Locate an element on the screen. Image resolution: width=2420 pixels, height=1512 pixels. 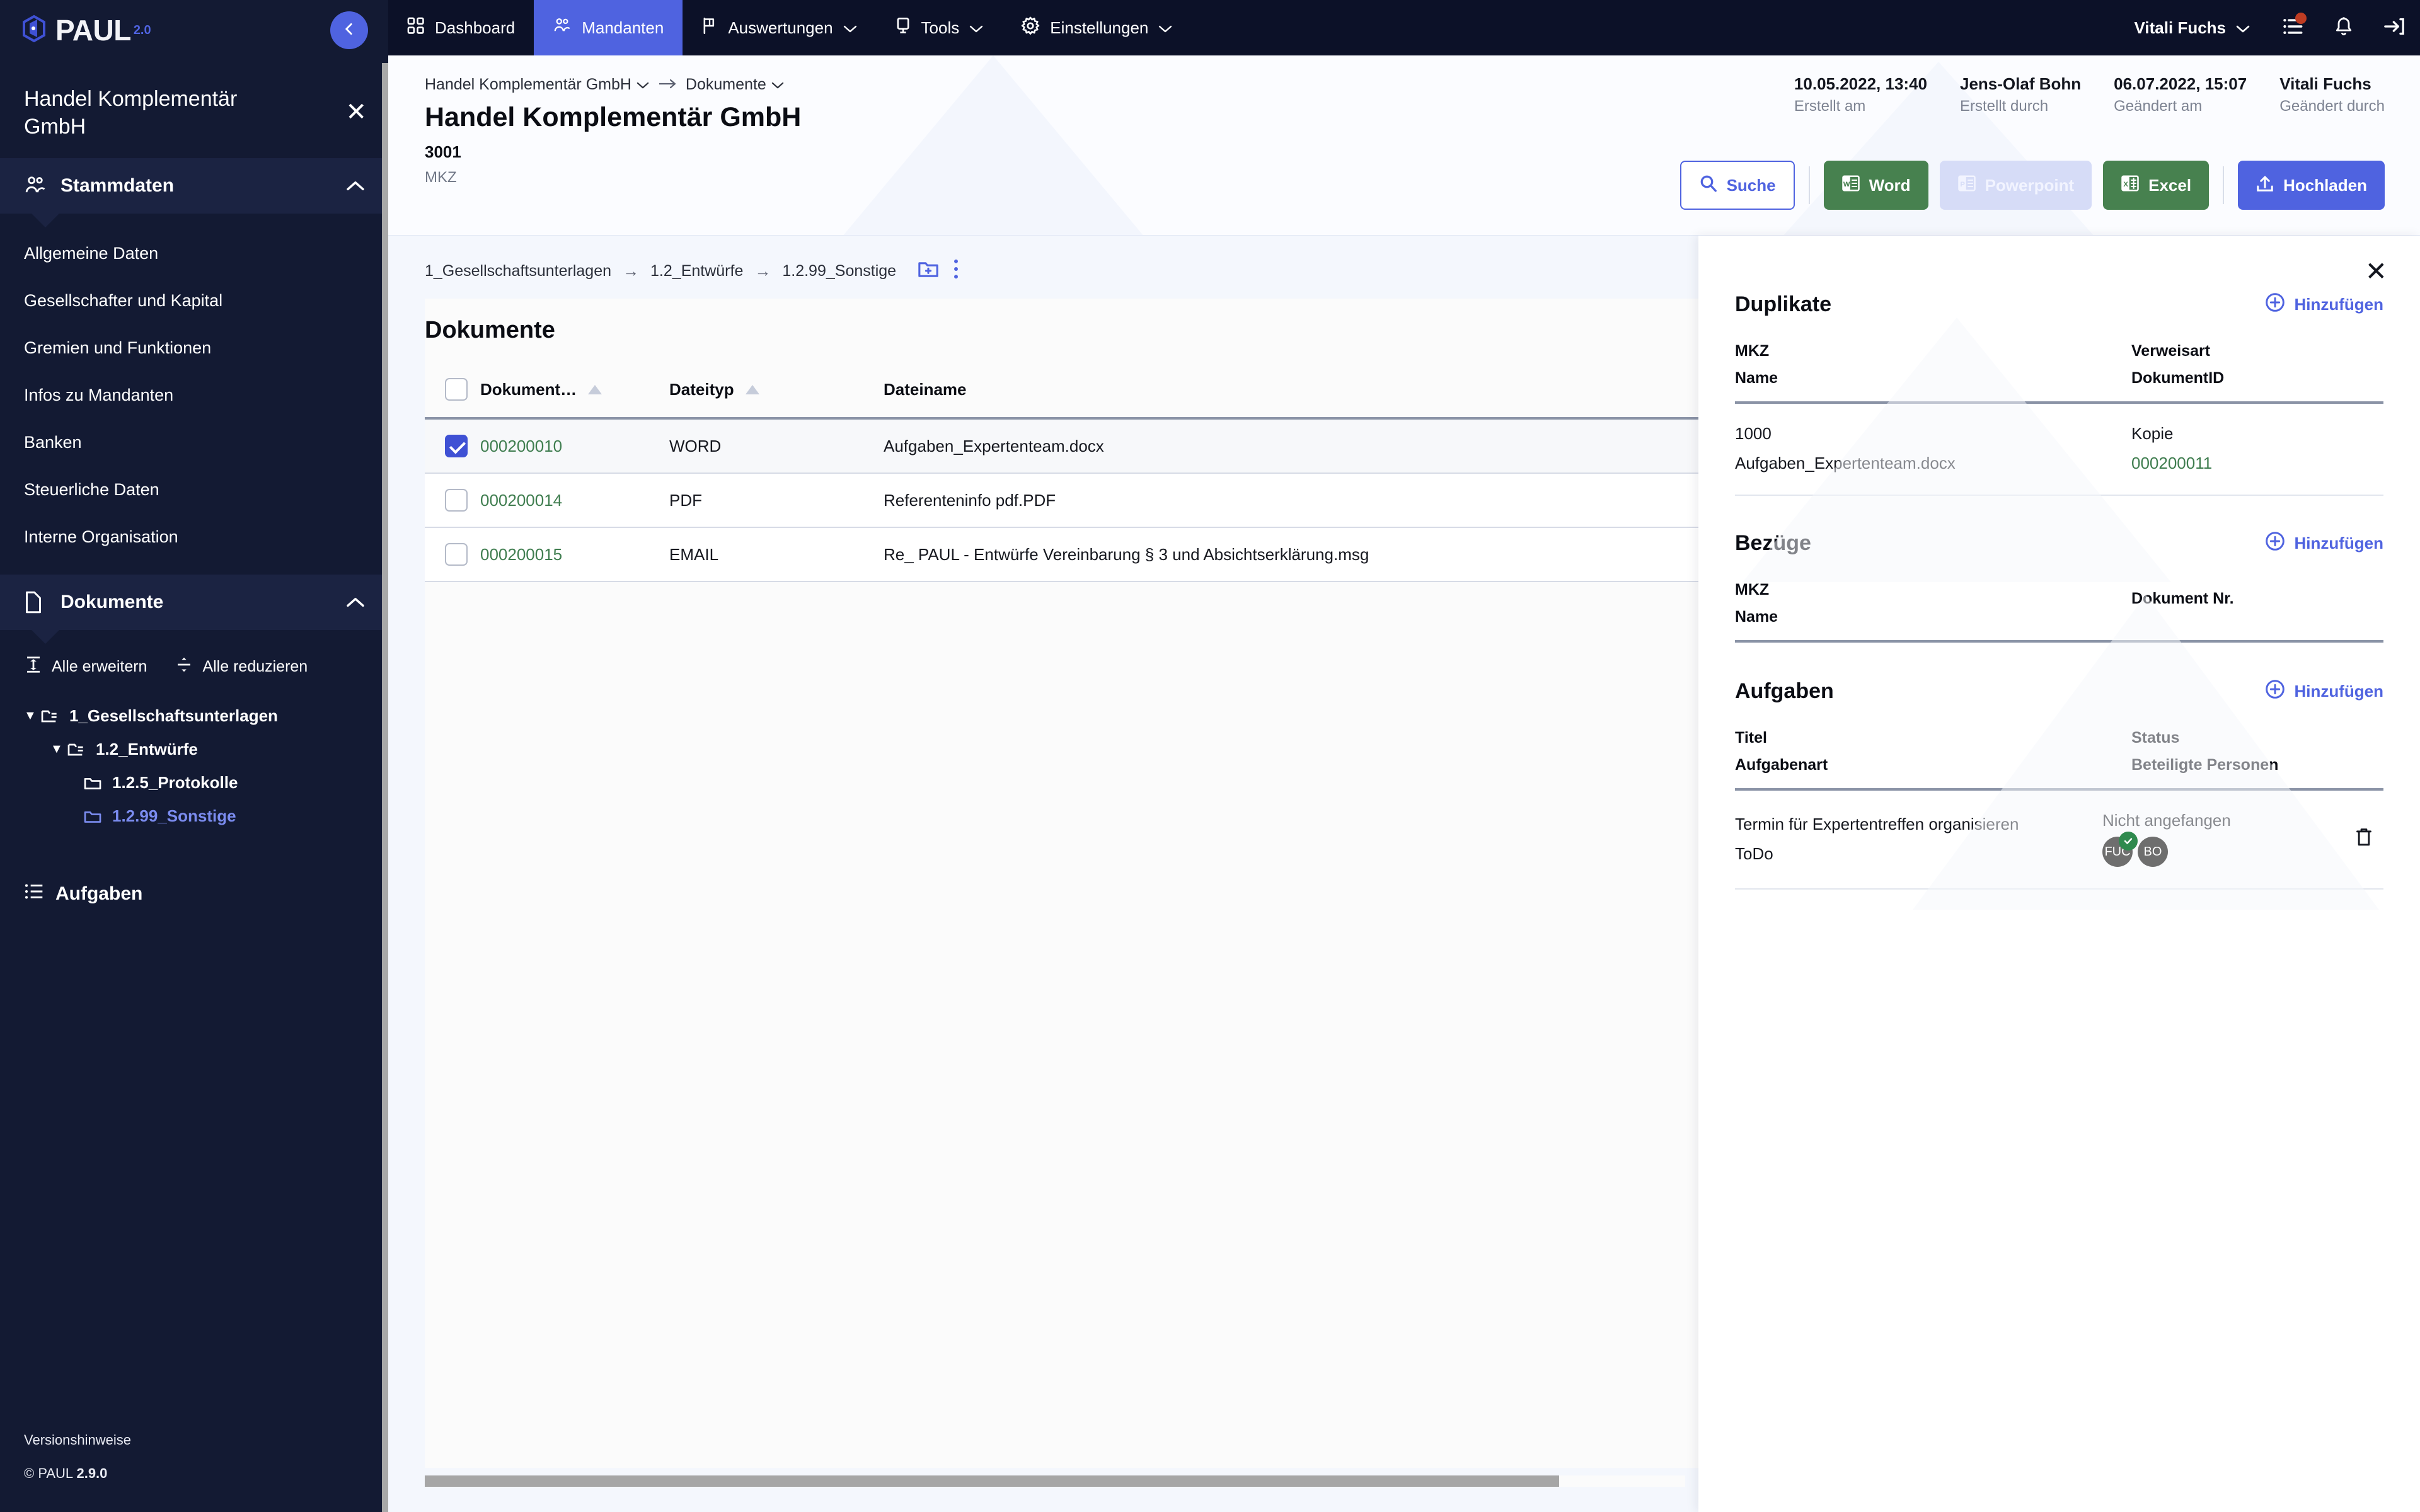
path-item-2: 1.2.99_Sonstige is located at coordinates (839, 271).